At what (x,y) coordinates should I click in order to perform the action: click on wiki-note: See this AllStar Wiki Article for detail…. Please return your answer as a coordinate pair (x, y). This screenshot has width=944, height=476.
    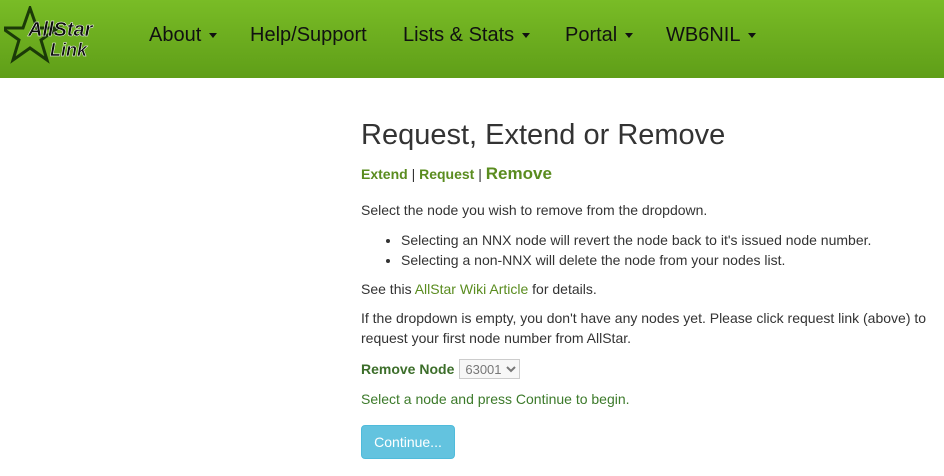
    Looking at the image, I should click on (479, 289).